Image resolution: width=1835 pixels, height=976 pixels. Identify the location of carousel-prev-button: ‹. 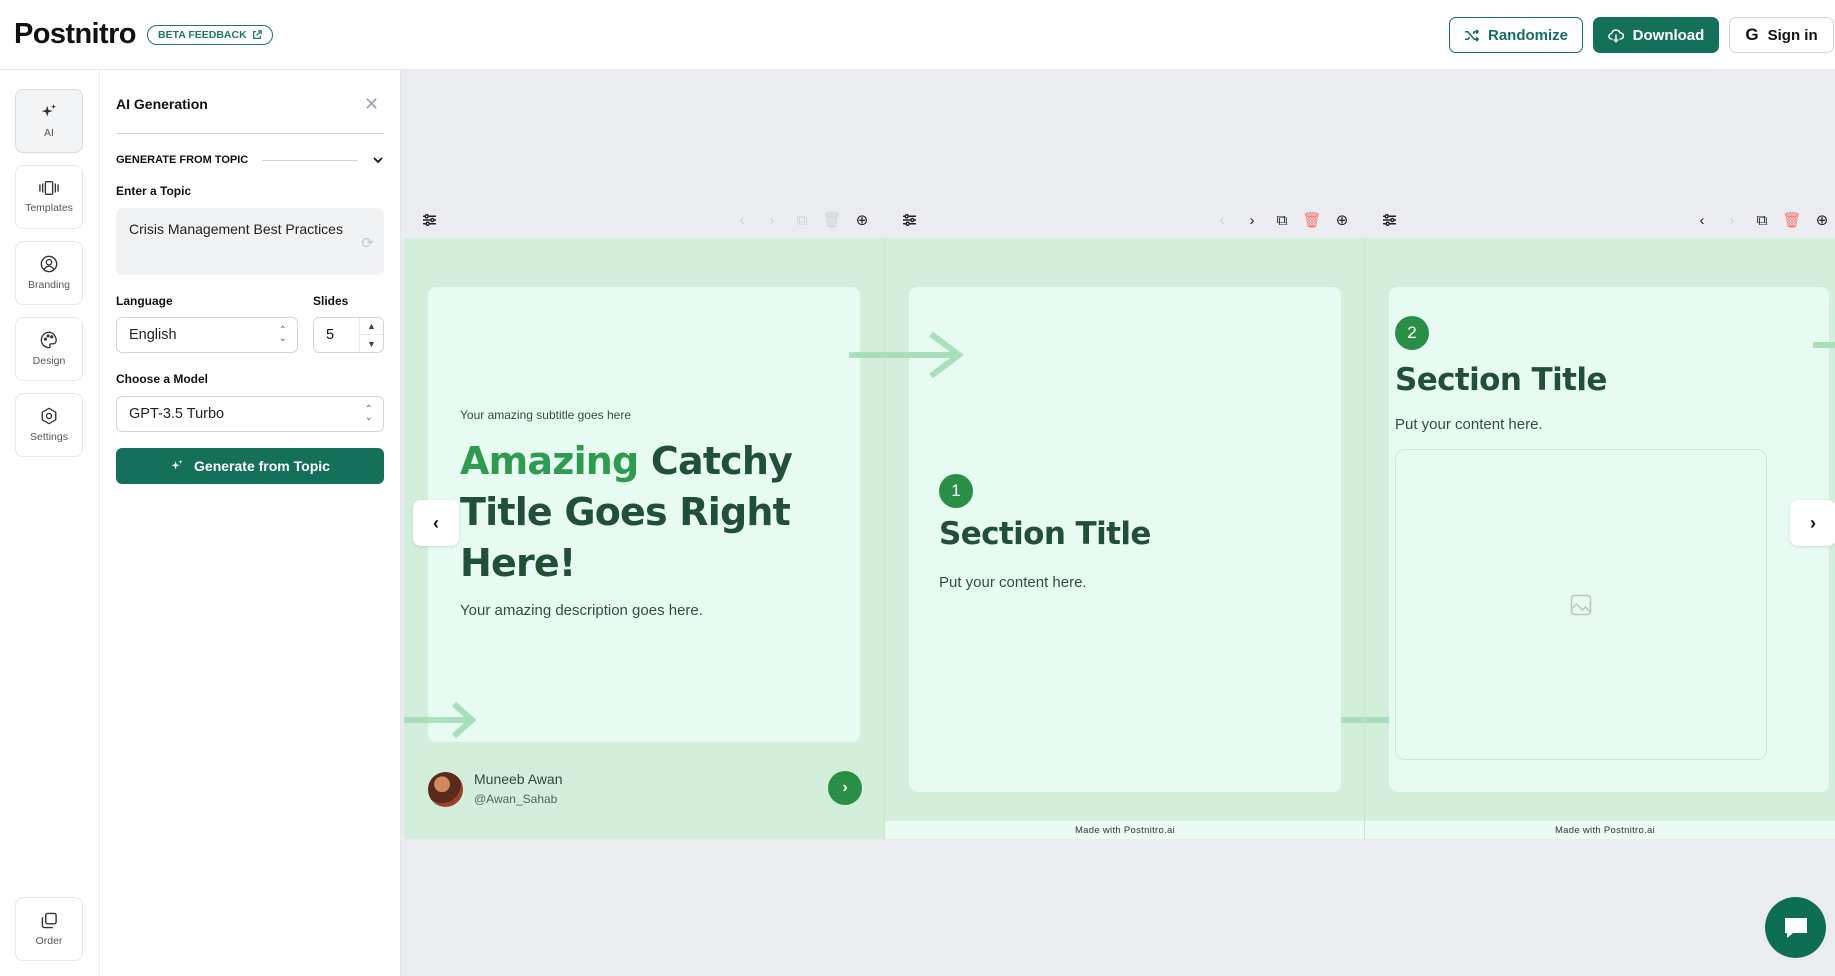
(436, 523).